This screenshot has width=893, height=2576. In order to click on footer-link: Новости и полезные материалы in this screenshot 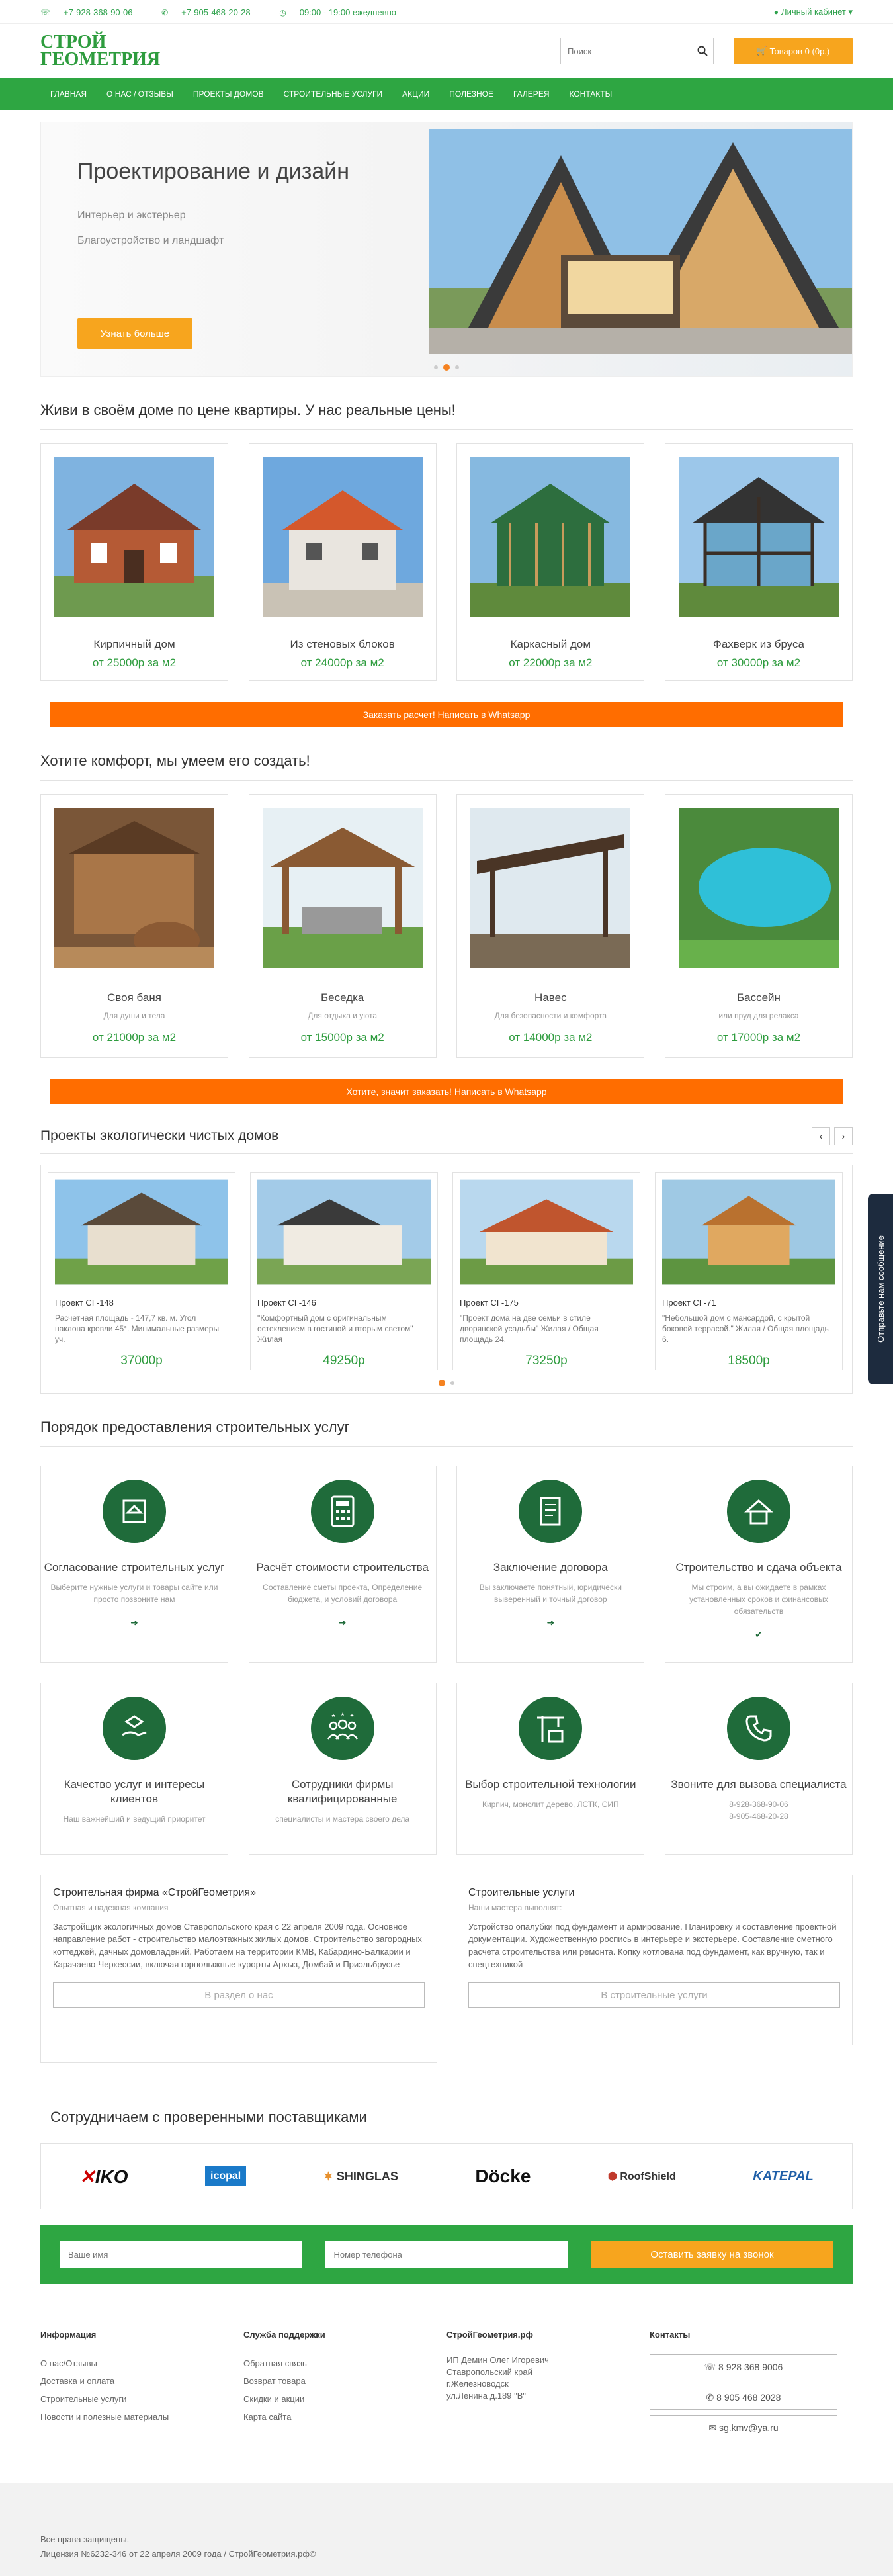, I will do `click(141, 2417)`.